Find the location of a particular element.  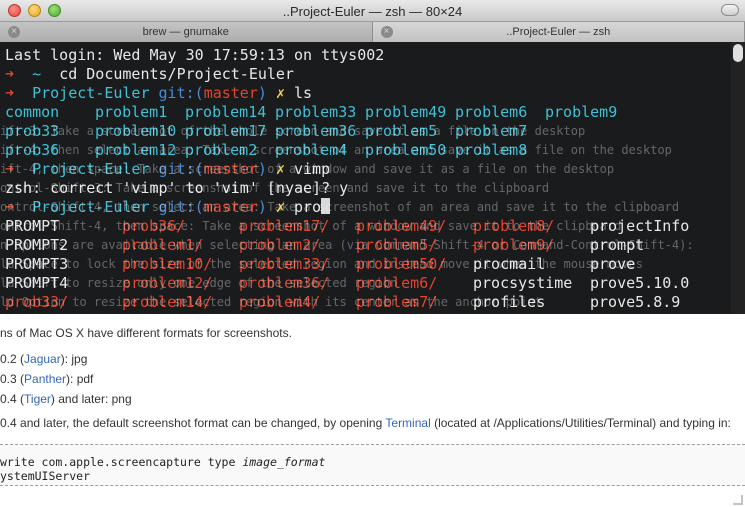

completion-entry: problem2/ is located at coordinates (280, 245).